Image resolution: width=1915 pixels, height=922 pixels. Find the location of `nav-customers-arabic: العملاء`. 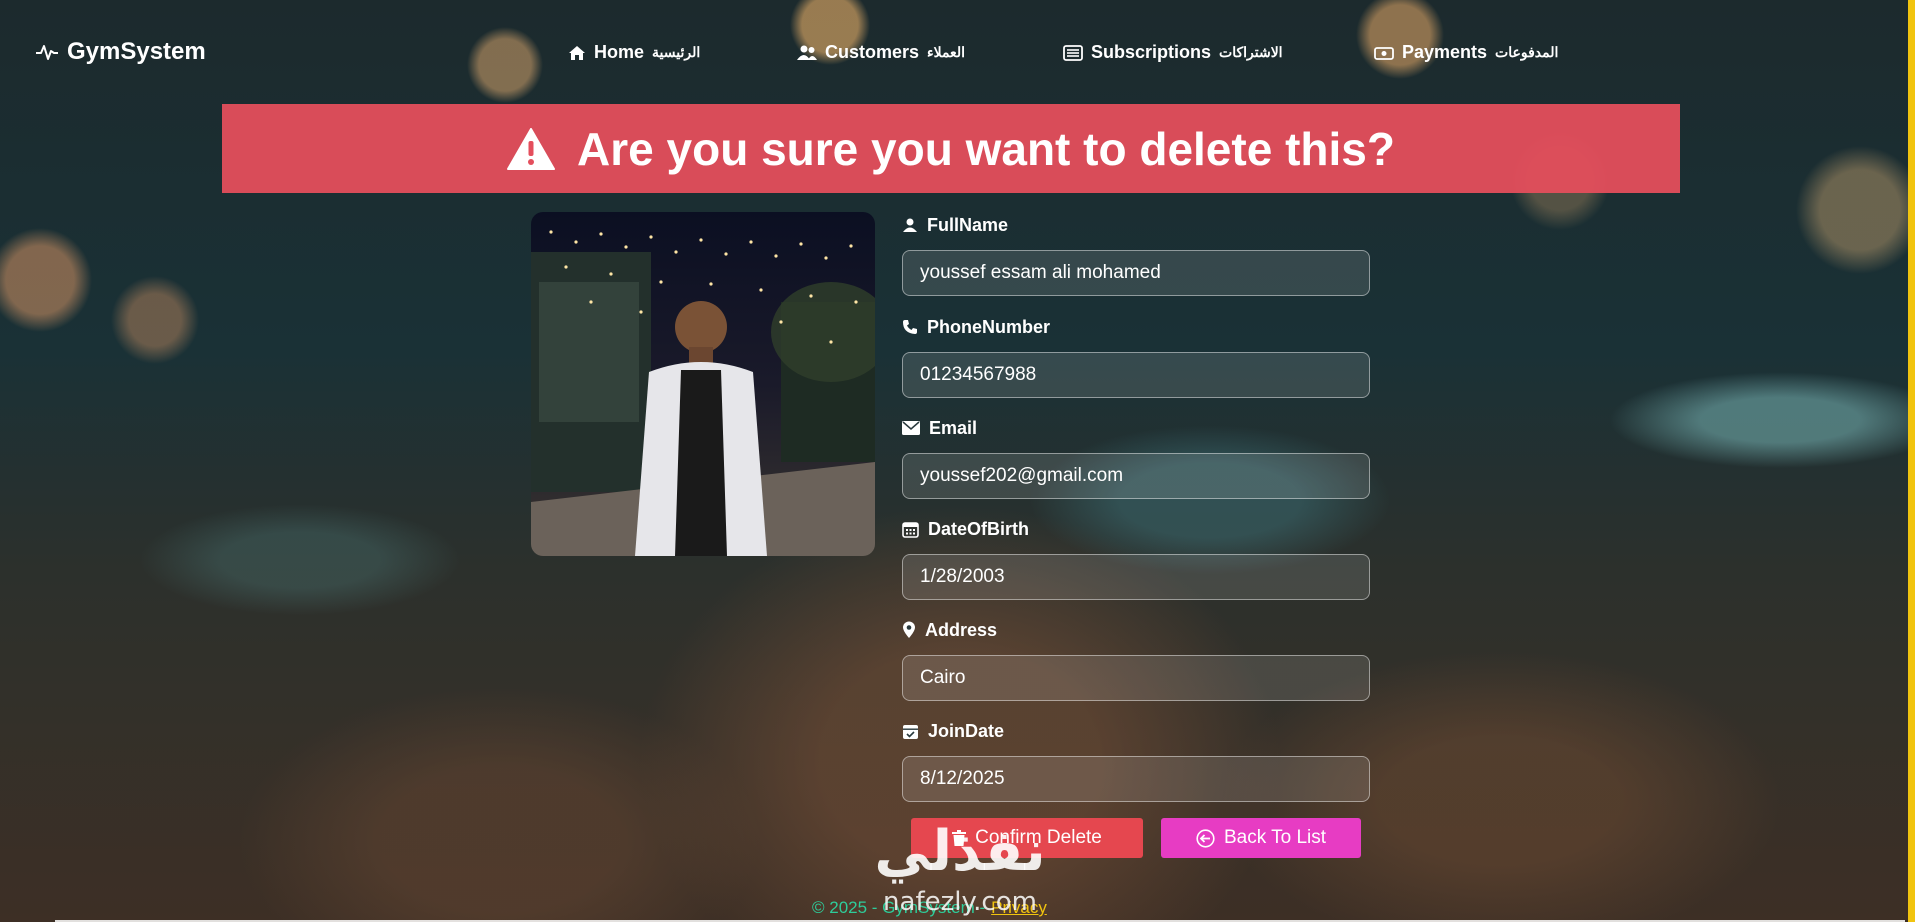

nav-customers-arabic: العملاء is located at coordinates (946, 52).